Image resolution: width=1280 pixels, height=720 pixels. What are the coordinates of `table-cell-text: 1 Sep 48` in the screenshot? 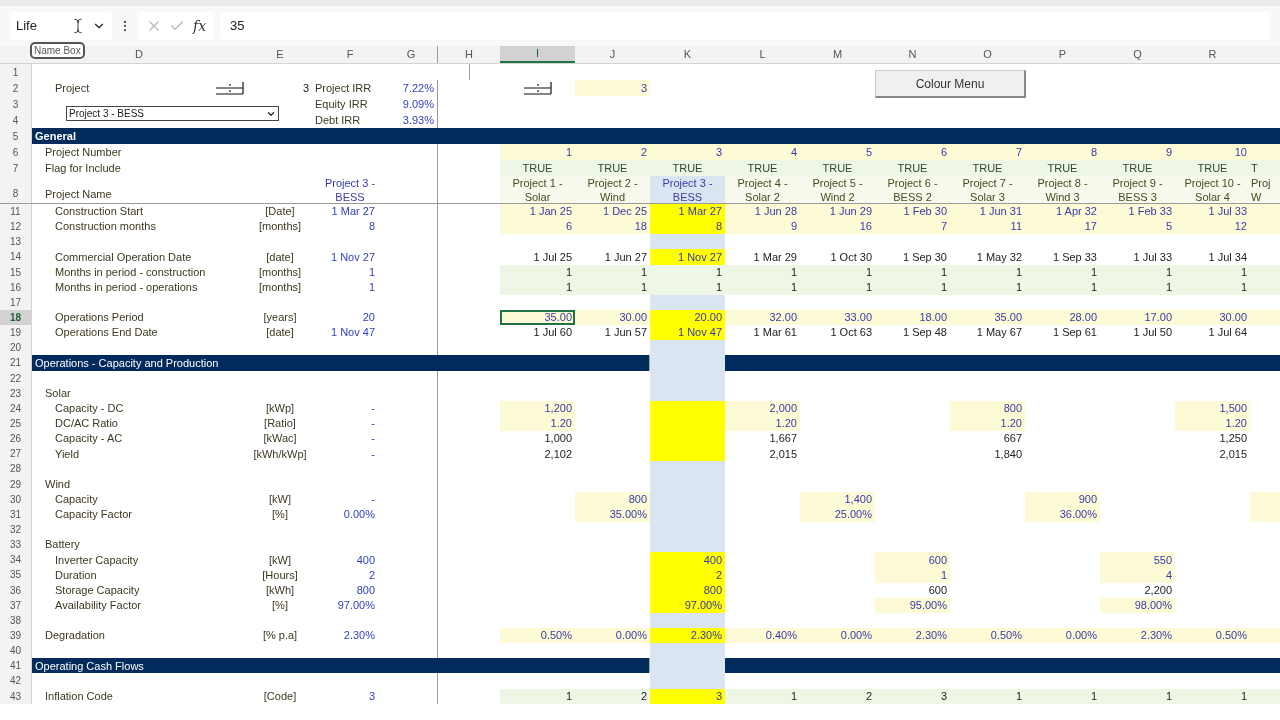 It's located at (924, 333).